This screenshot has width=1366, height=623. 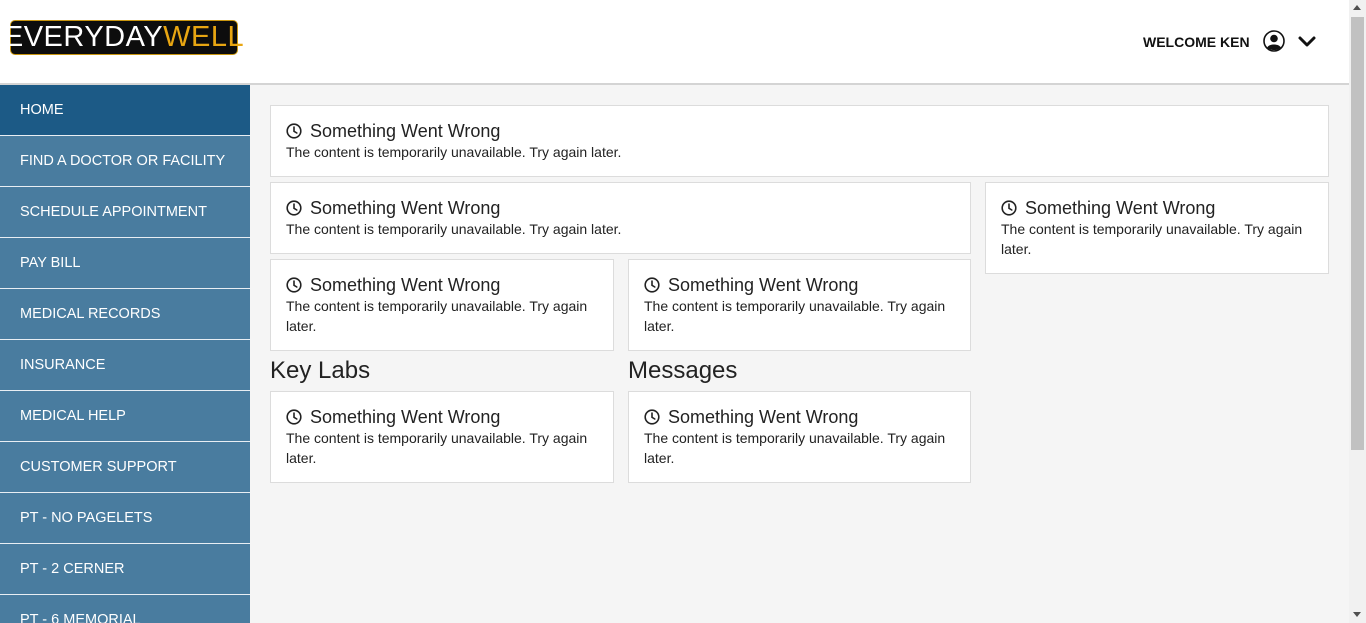 I want to click on sidebar-item-insurance: INSURANCE, so click(x=125, y=365).